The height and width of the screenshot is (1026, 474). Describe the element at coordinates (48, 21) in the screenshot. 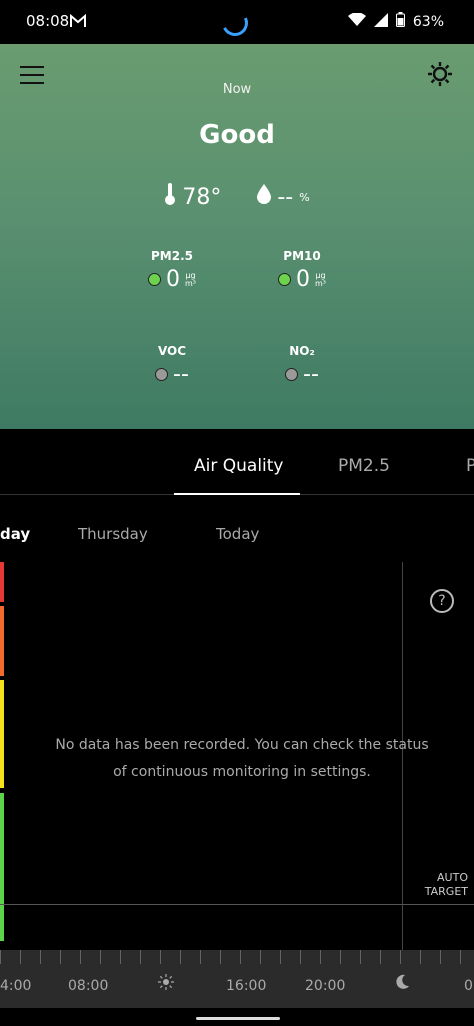

I see `status-time: 08:08` at that location.